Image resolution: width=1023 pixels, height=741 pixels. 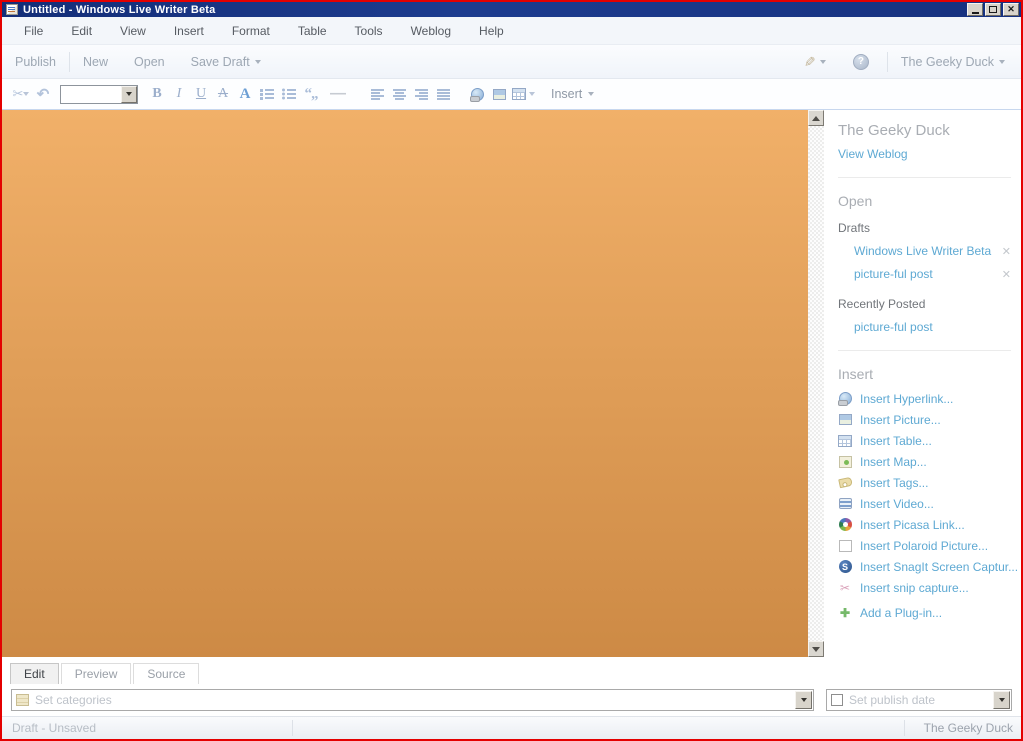 What do you see at coordinates (311, 94) in the screenshot?
I see `blockquote-button: “„` at bounding box center [311, 94].